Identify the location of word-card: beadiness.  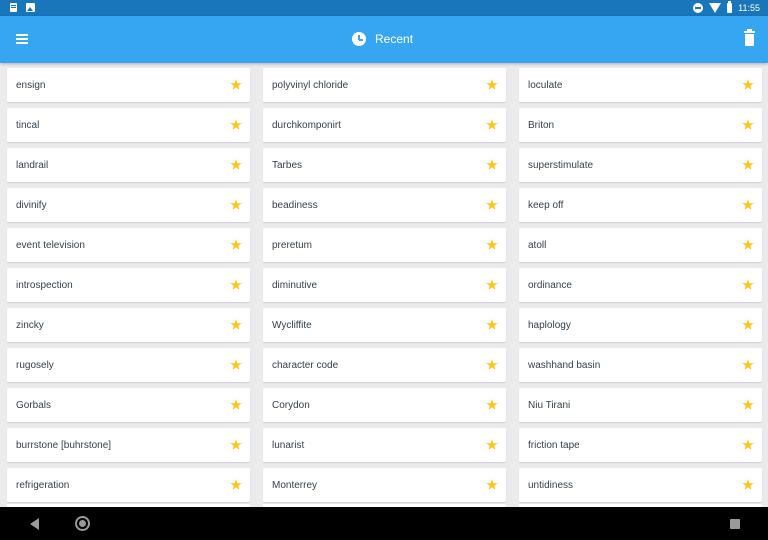
(384, 205).